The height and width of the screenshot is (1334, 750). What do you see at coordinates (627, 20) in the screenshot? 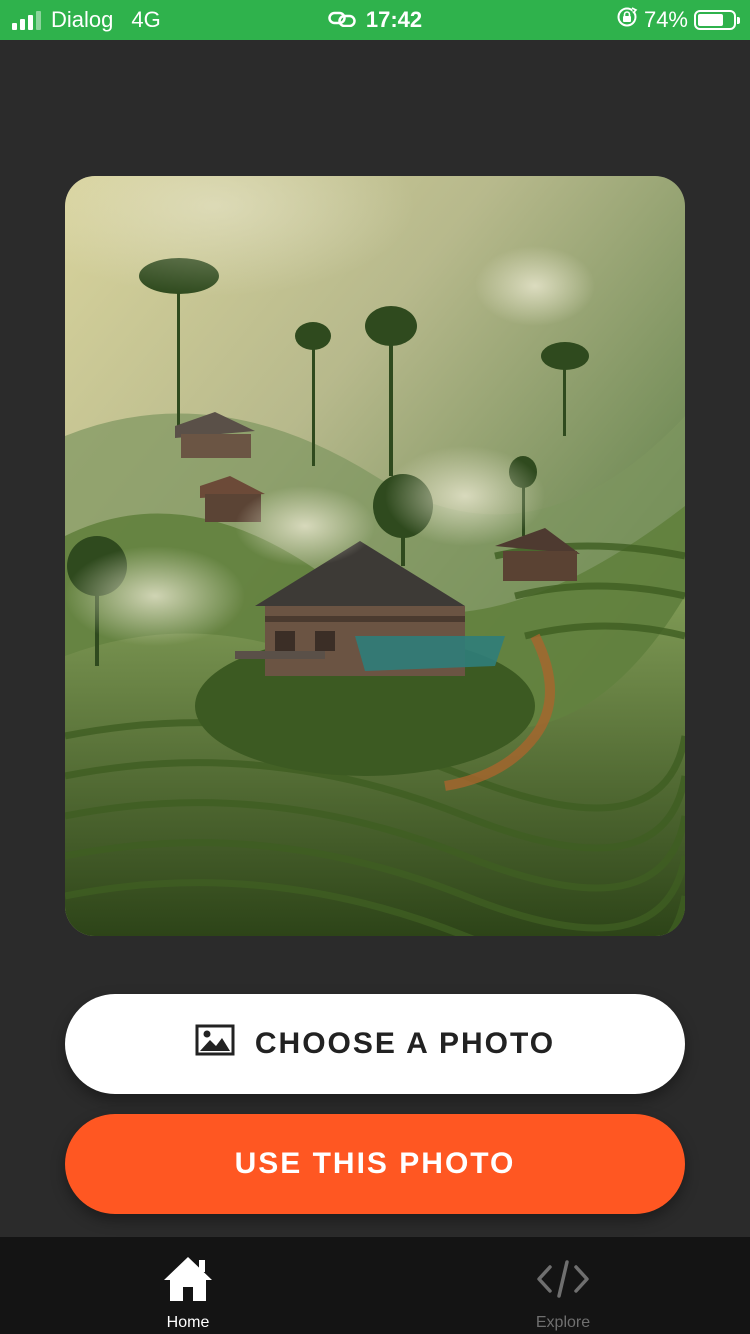
I see `rotation-lock-icon` at bounding box center [627, 20].